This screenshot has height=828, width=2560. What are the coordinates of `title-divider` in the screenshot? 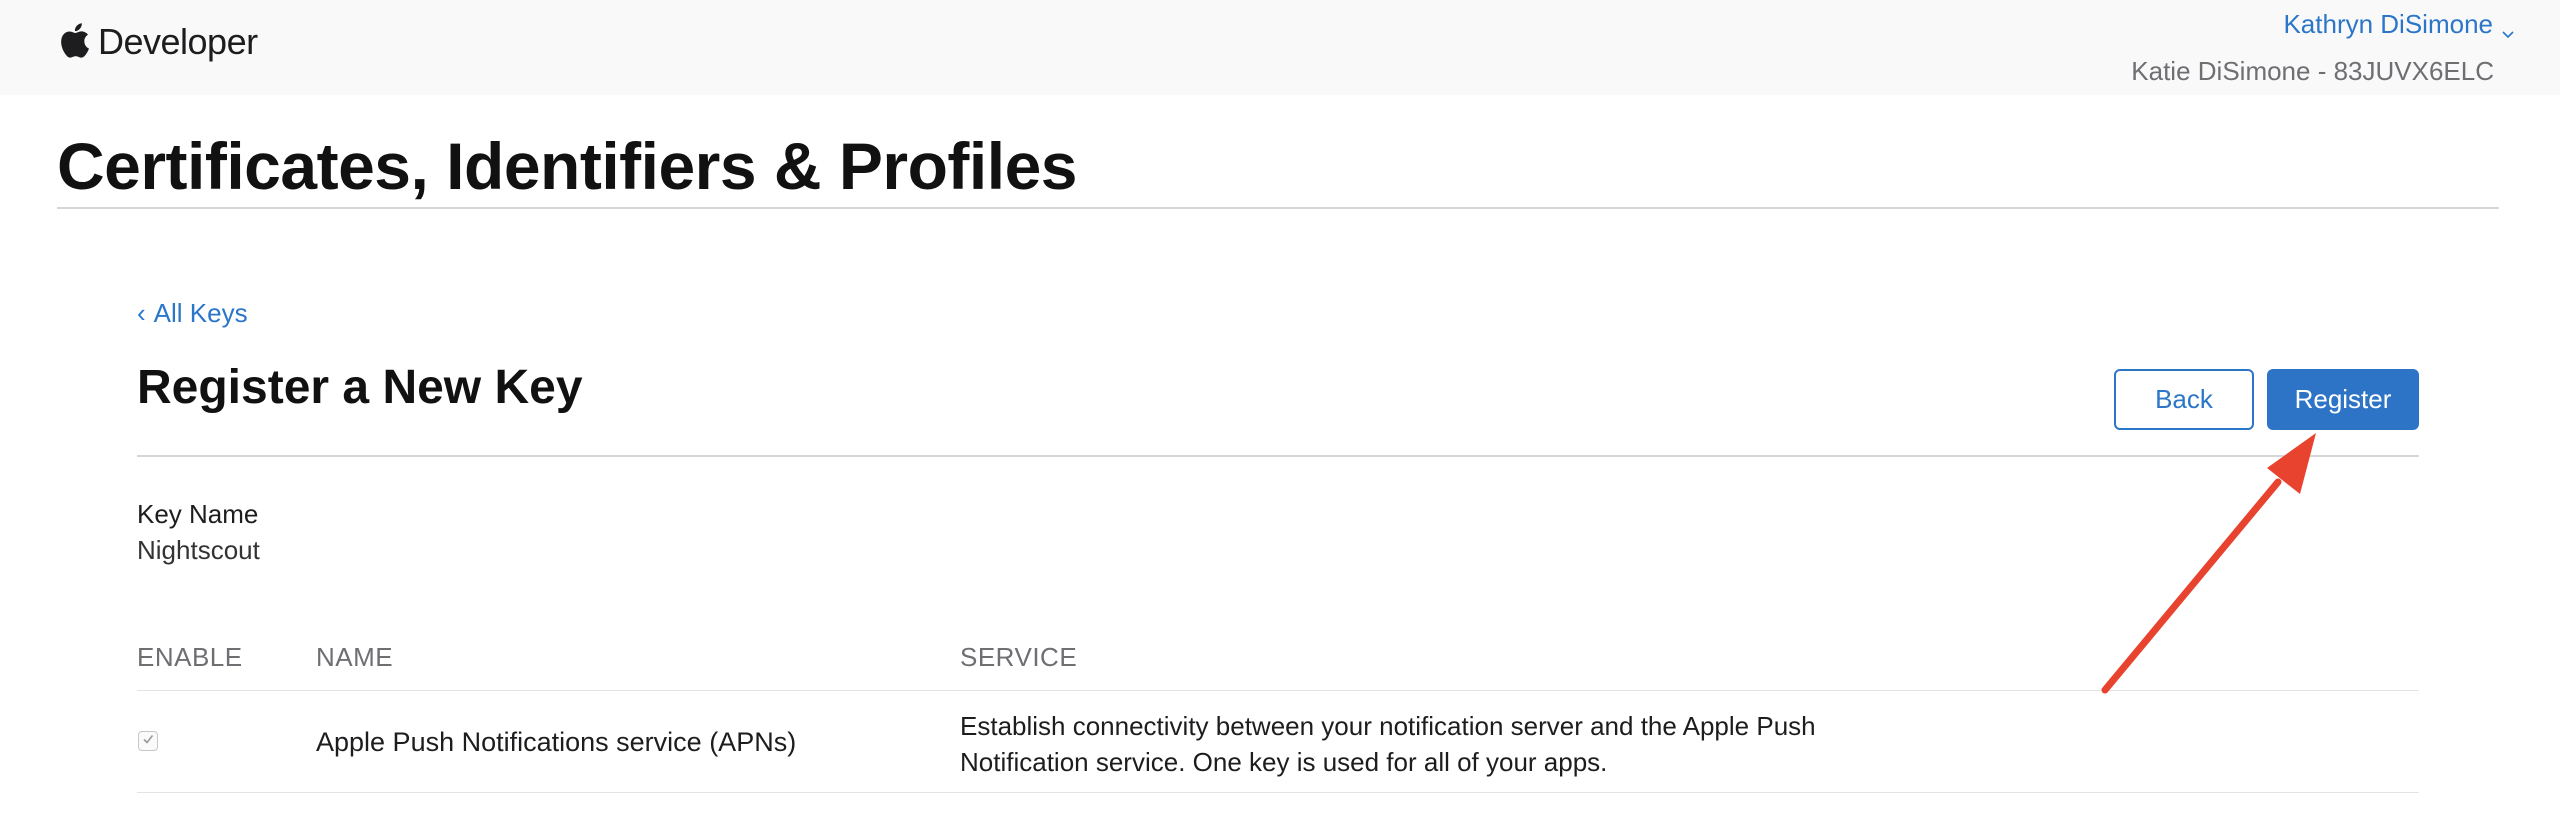 It's located at (1278, 208).